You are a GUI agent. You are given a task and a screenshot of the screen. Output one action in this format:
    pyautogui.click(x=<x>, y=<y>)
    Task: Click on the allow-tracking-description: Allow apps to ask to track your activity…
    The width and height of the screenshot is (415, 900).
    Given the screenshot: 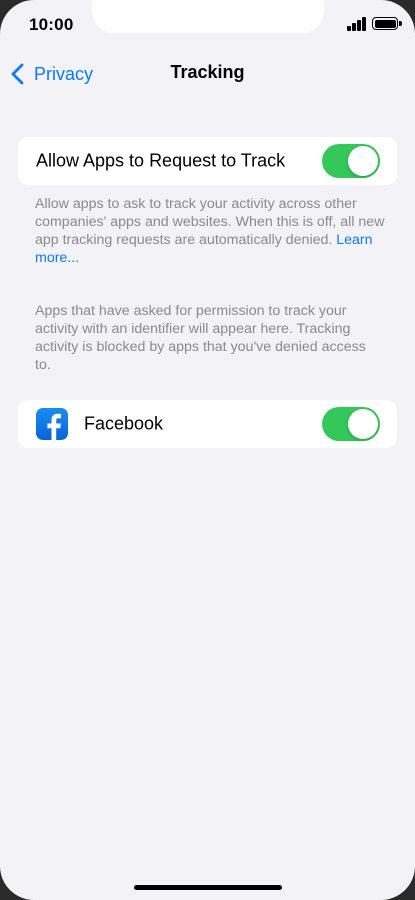 What is the action you would take?
    pyautogui.click(x=210, y=231)
    